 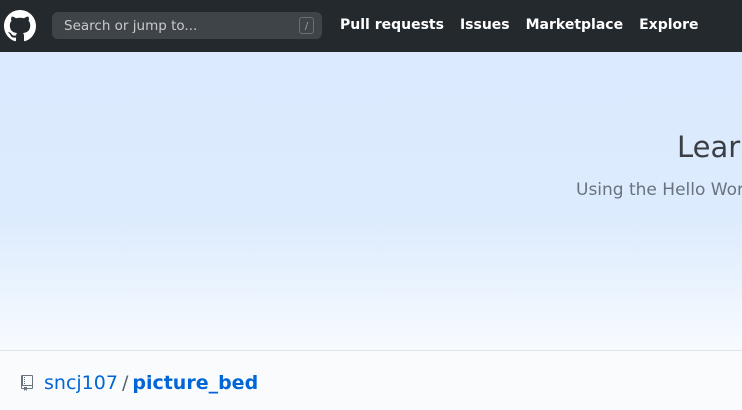 I want to click on nav-marketplace: Marketplace, so click(x=574, y=25).